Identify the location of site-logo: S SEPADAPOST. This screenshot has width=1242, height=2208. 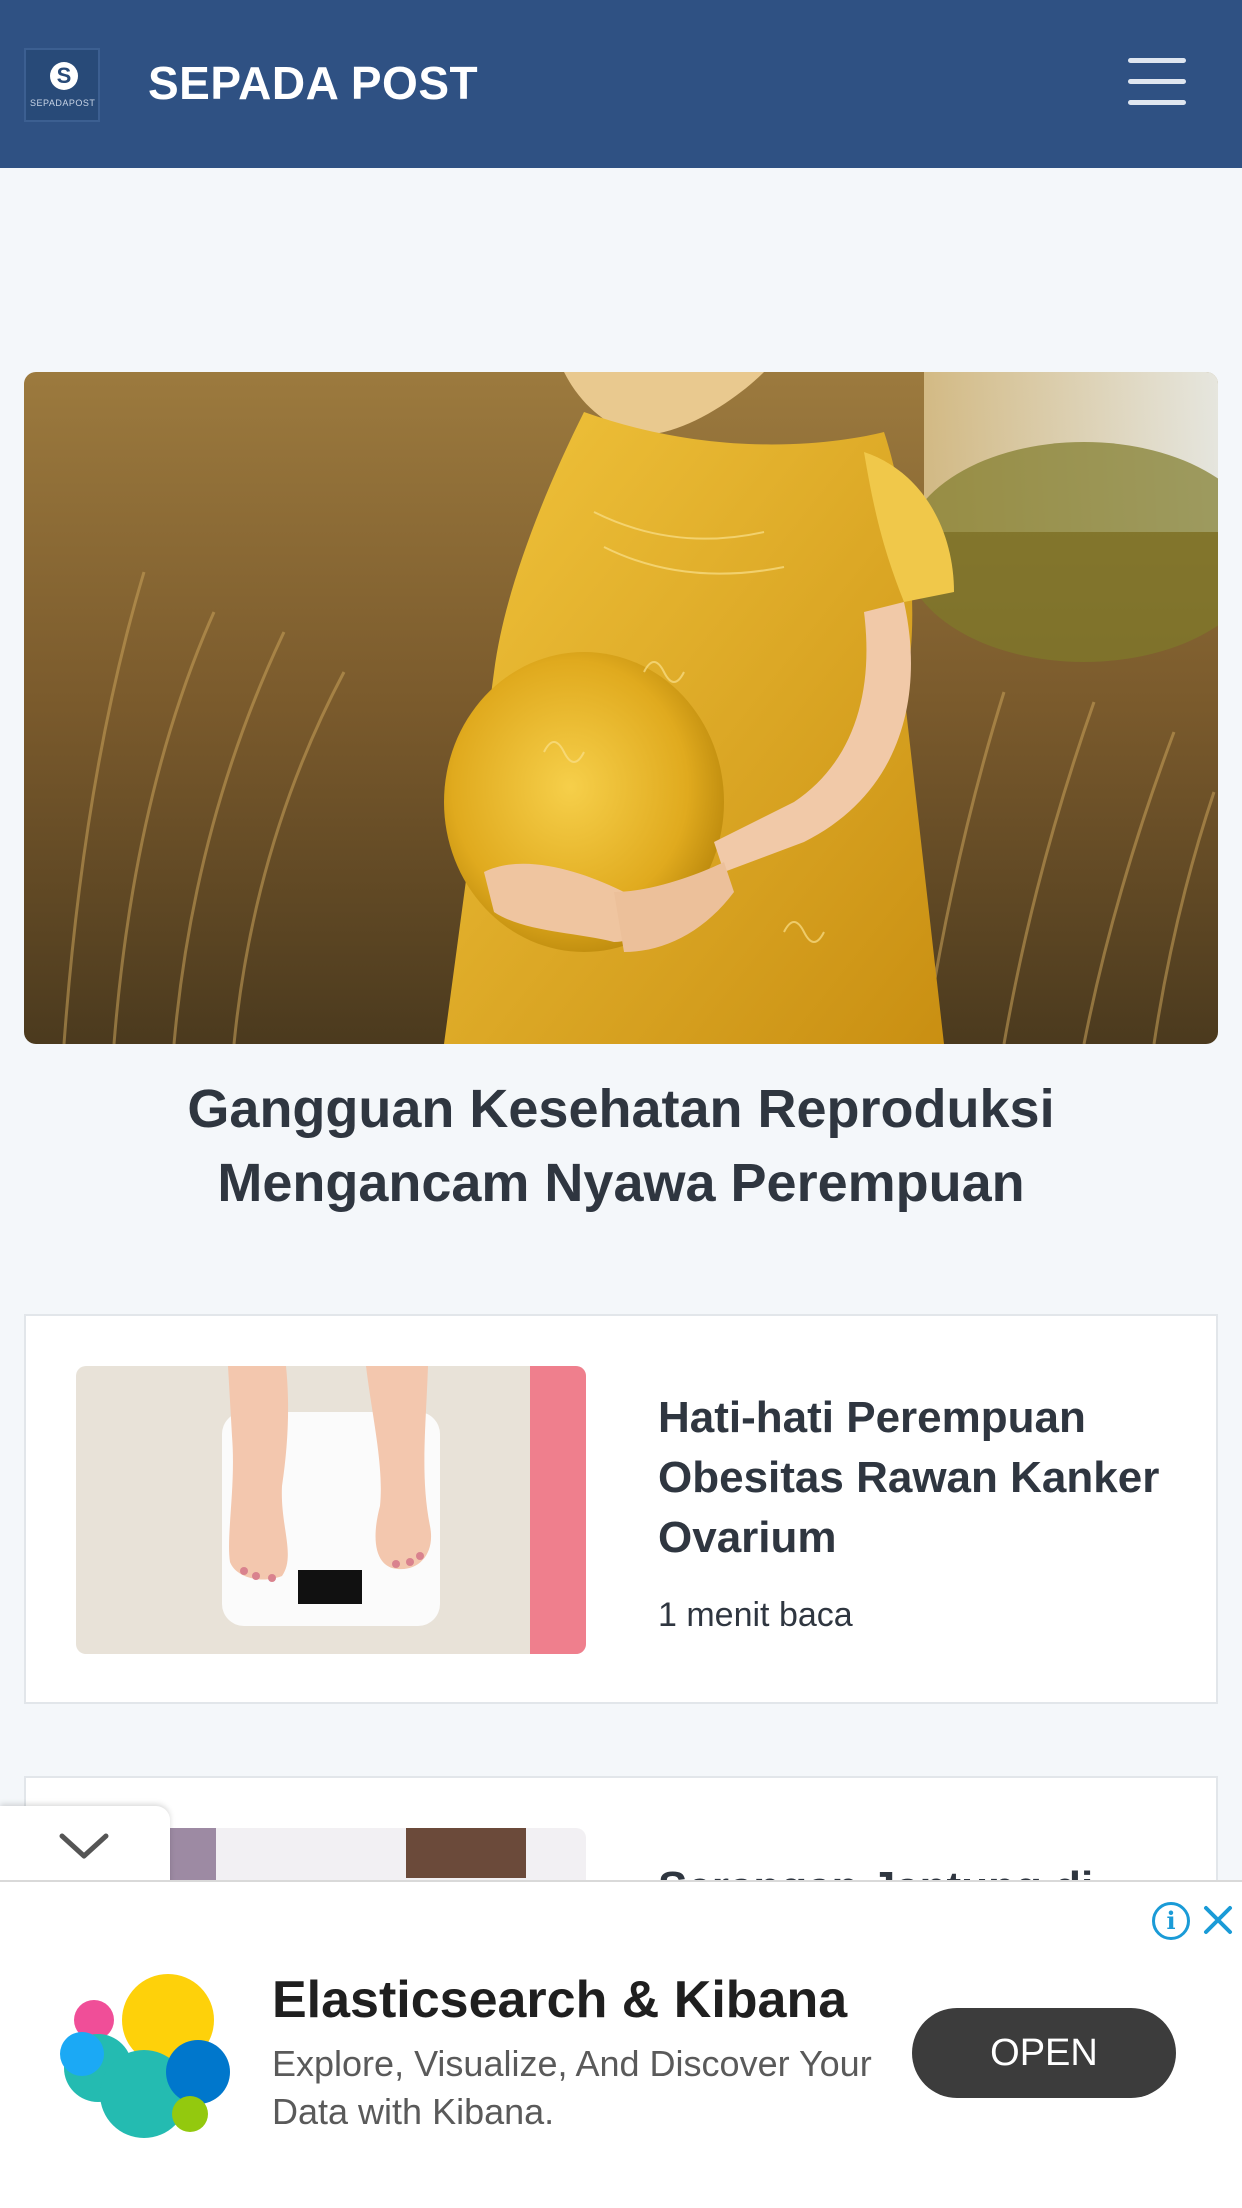
(62, 85).